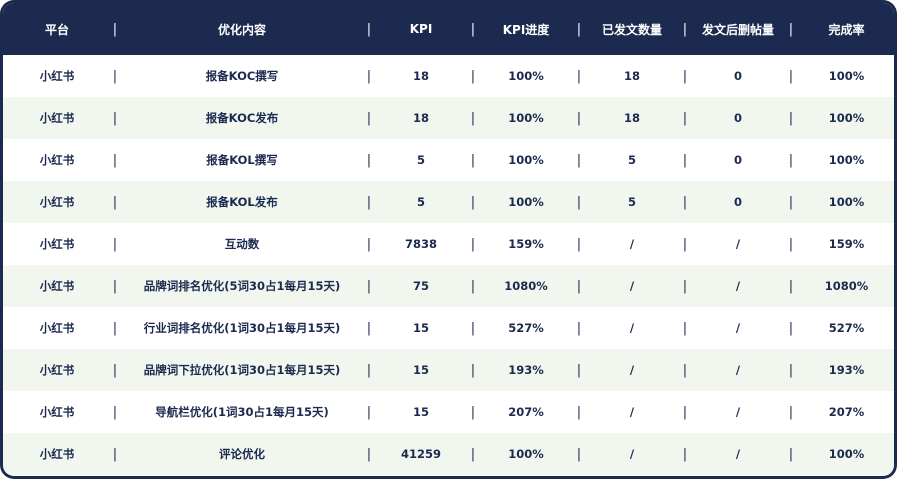 The height and width of the screenshot is (479, 897). I want to click on cell-kpi-progress: 1080%, so click(526, 286).